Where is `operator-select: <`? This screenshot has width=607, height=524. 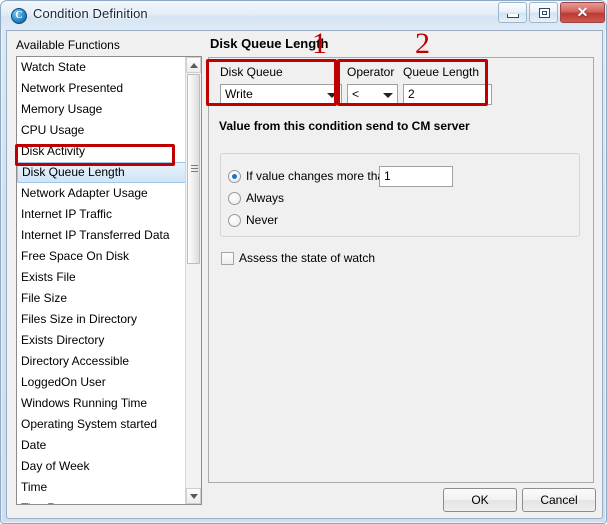
operator-select: < is located at coordinates (372, 94).